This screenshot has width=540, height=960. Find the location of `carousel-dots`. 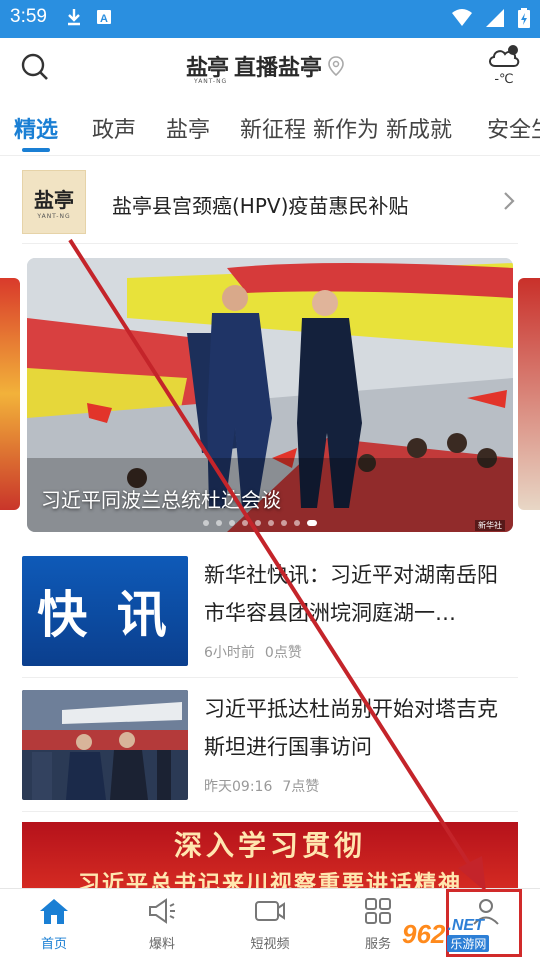

carousel-dots is located at coordinates (260, 523).